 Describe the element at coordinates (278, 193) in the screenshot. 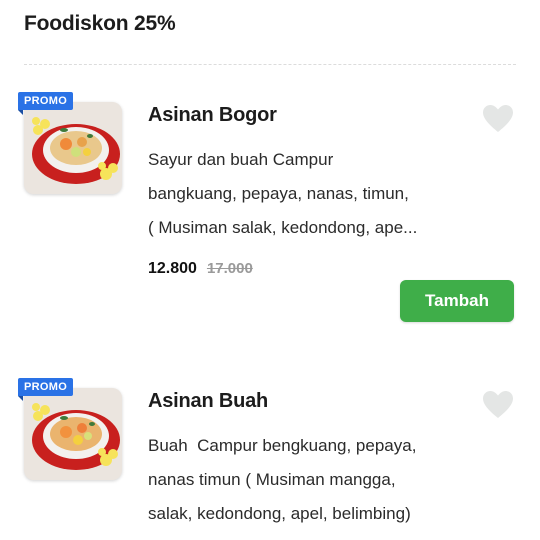

I see `description-line: bangkuang, pepaya, nanas, timun,` at that location.